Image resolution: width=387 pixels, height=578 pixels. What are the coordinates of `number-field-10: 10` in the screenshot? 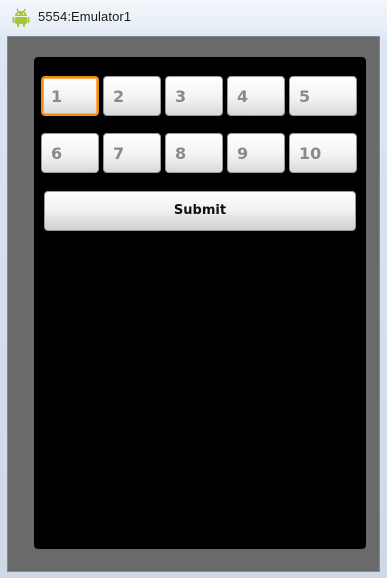 It's located at (323, 153).